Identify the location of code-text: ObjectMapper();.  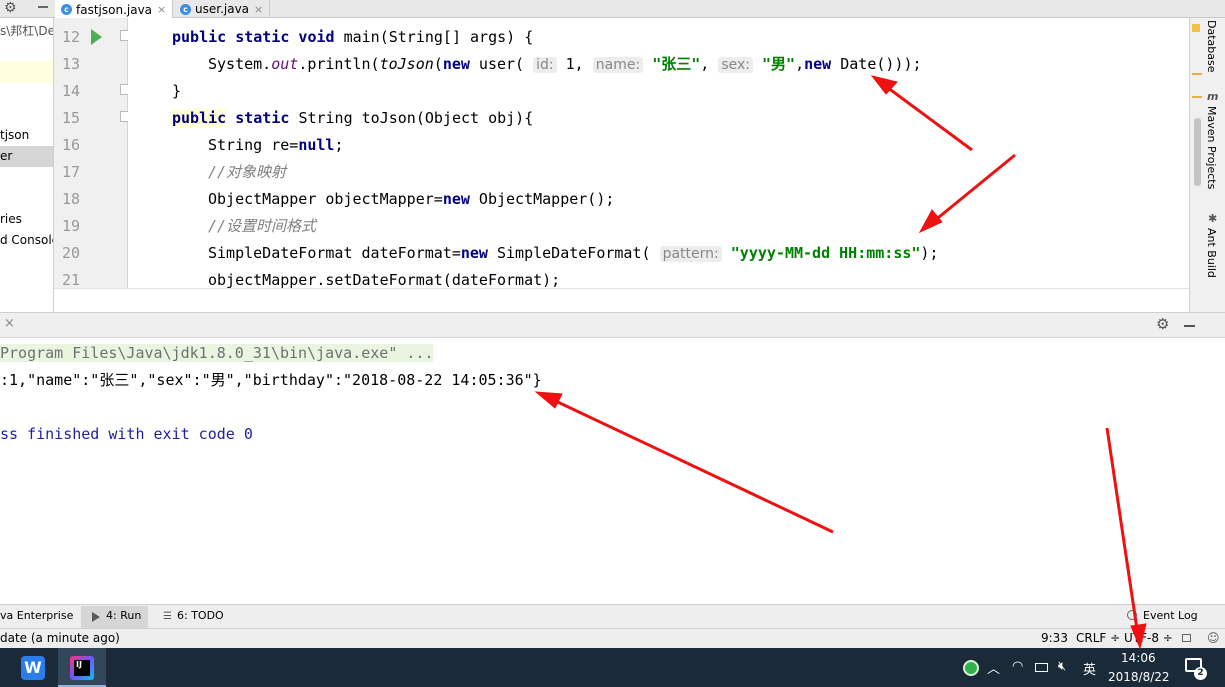
(542, 199).